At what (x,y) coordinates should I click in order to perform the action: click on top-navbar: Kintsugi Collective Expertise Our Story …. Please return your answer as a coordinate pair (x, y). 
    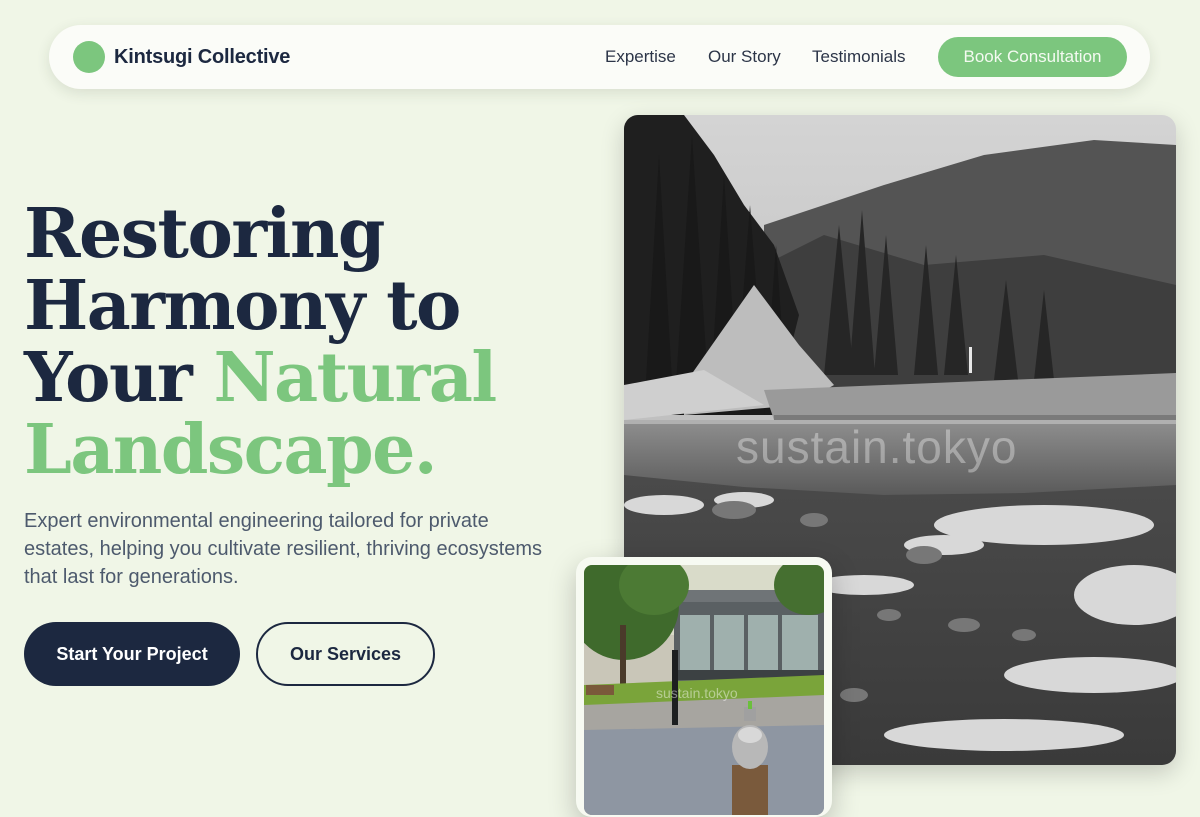
    Looking at the image, I should click on (599, 57).